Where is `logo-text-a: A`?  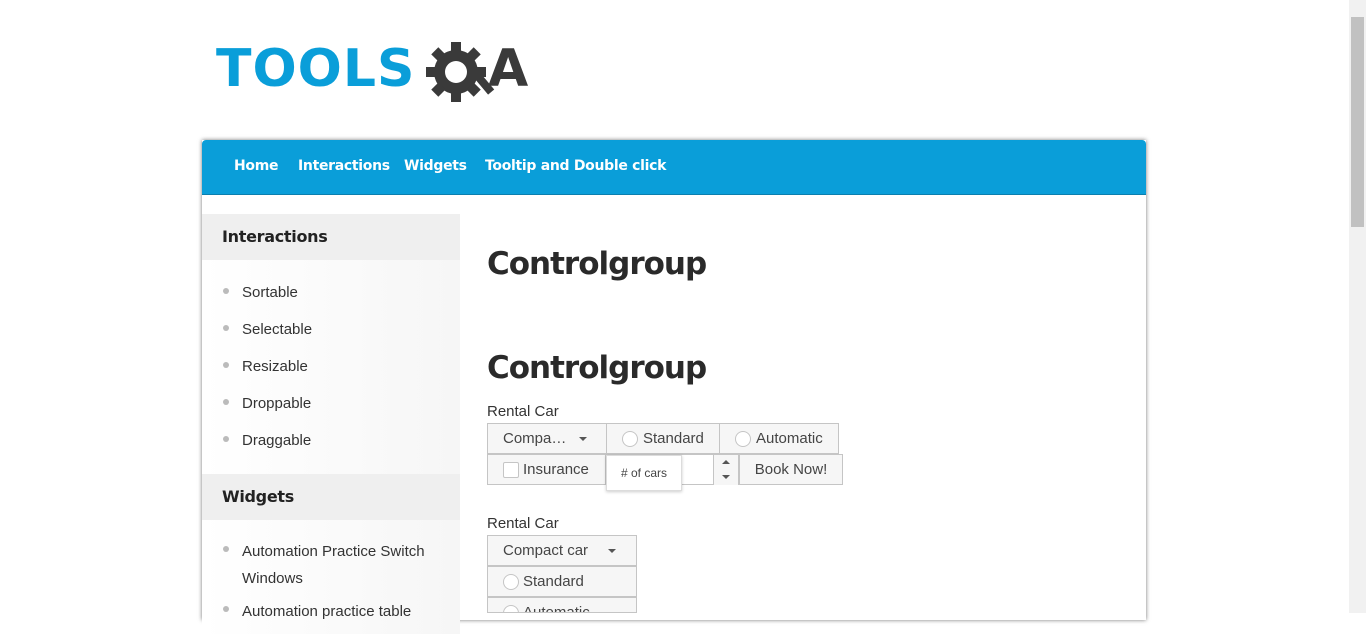 logo-text-a: A is located at coordinates (508, 69).